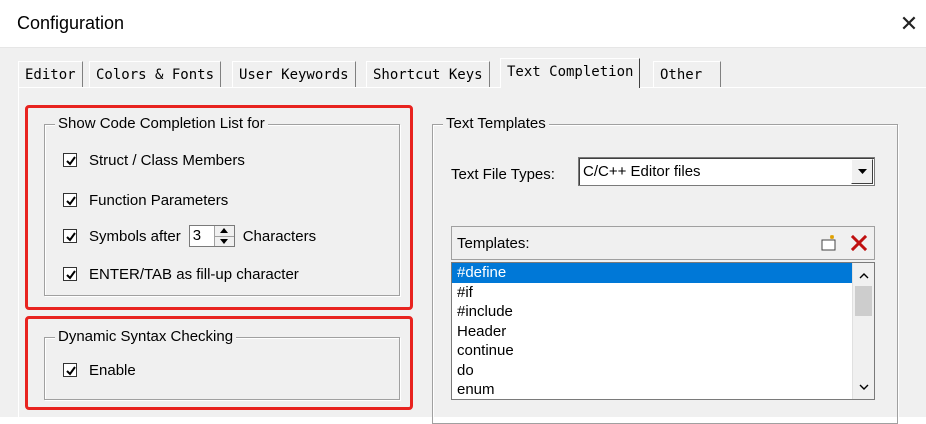 Image resolution: width=926 pixels, height=424 pixels. I want to click on text-file-types-value: C/C++ Editor files, so click(642, 171).